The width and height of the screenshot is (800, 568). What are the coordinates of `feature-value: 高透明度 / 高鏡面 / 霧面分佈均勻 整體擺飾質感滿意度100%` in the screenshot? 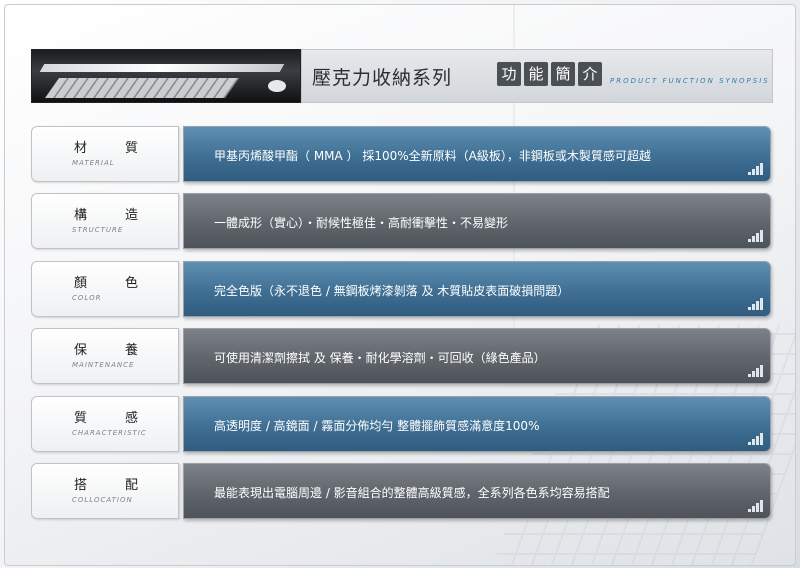 It's located at (477, 424).